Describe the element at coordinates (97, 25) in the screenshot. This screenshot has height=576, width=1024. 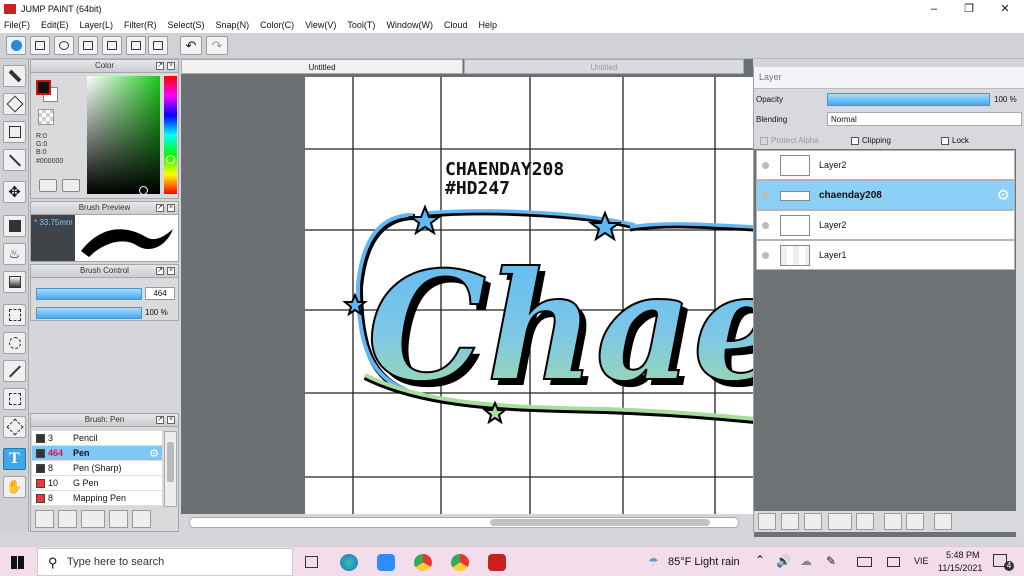
I see `menu-layer: Layer(L)` at that location.